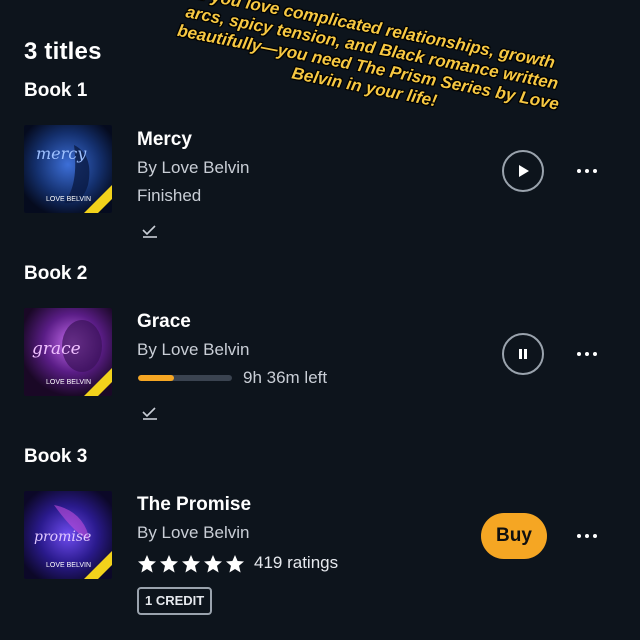 This screenshot has height=640, width=640. I want to click on book-title: Grace, so click(164, 322).